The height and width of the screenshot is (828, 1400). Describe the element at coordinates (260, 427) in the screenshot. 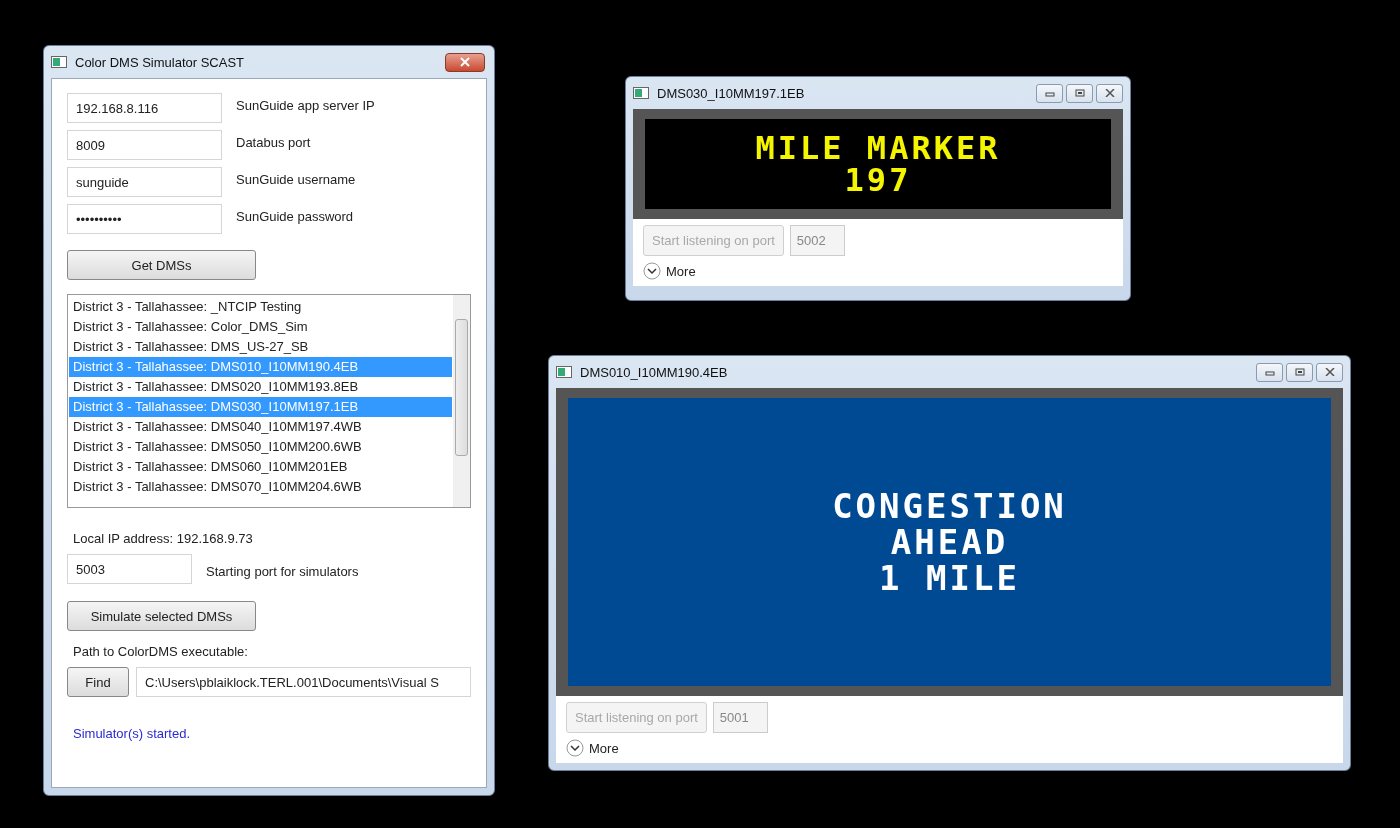

I see `list-item: District 3 - Tallahassee: DMS040_I10MM197.4WB` at that location.